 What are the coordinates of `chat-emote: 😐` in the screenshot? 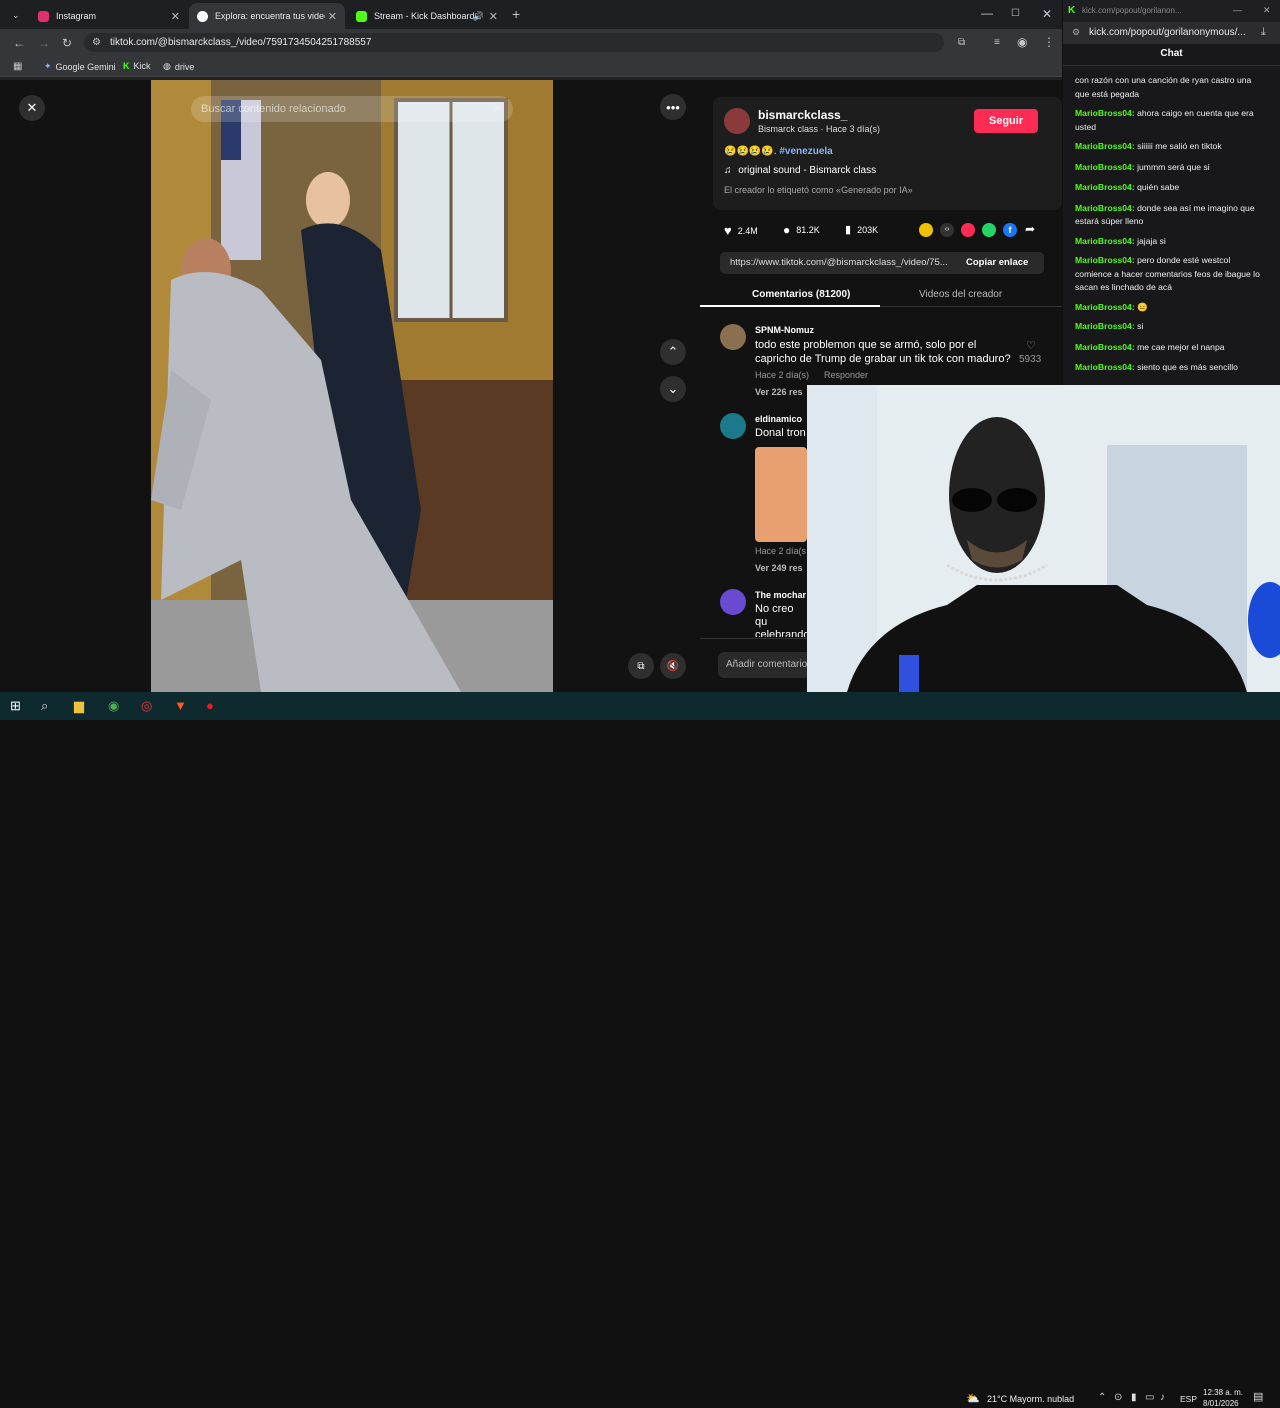 It's located at (1141, 306).